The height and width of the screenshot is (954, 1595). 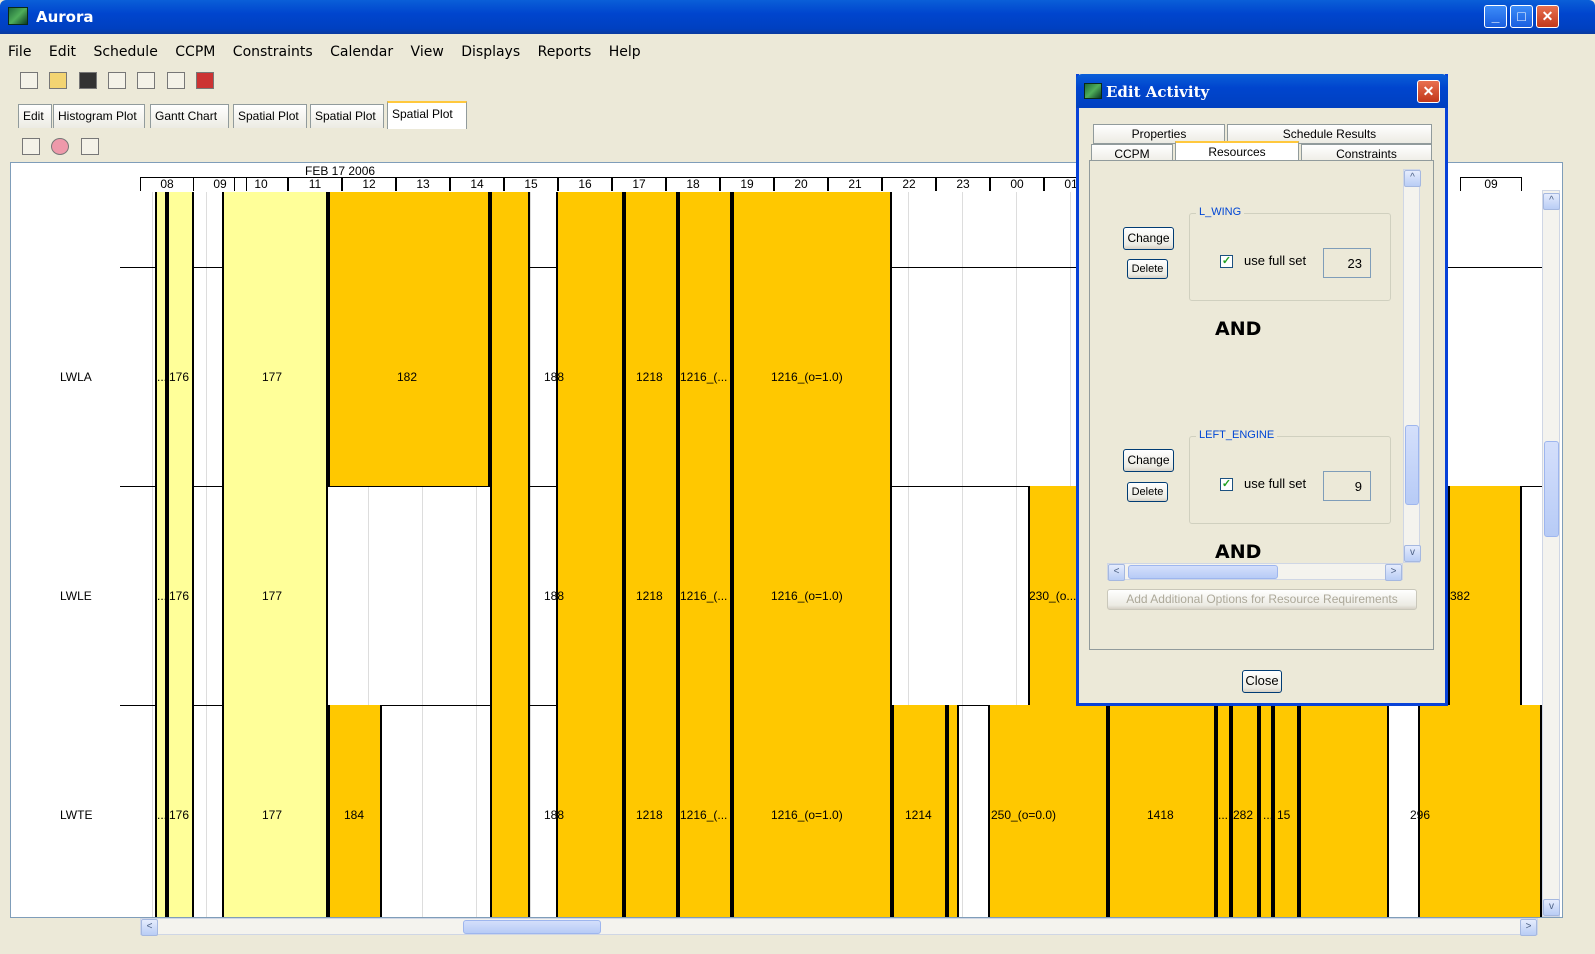 What do you see at coordinates (1220, 212) in the screenshot?
I see `resource-name-l-wing: L_WING` at bounding box center [1220, 212].